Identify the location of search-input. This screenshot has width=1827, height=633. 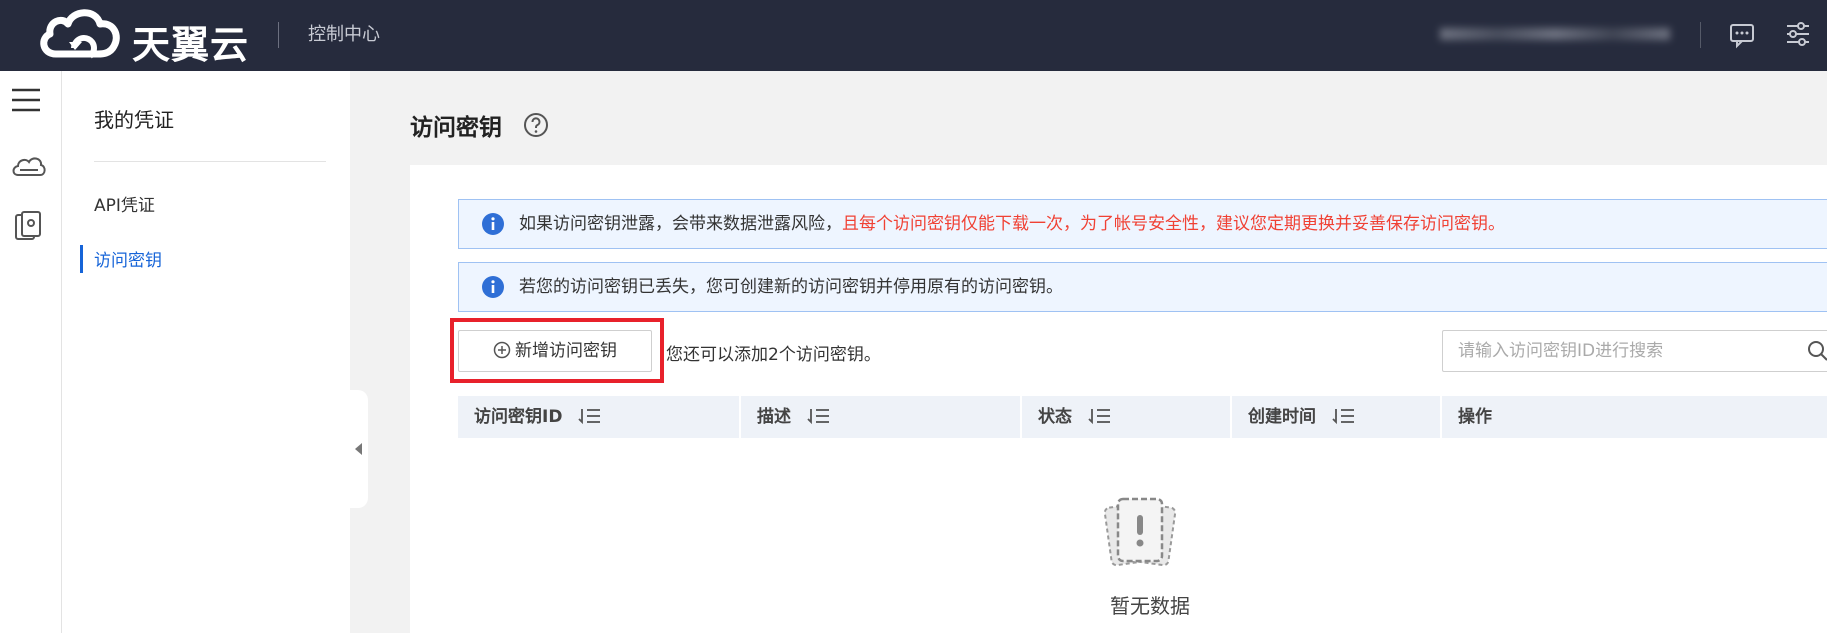
(1634, 351).